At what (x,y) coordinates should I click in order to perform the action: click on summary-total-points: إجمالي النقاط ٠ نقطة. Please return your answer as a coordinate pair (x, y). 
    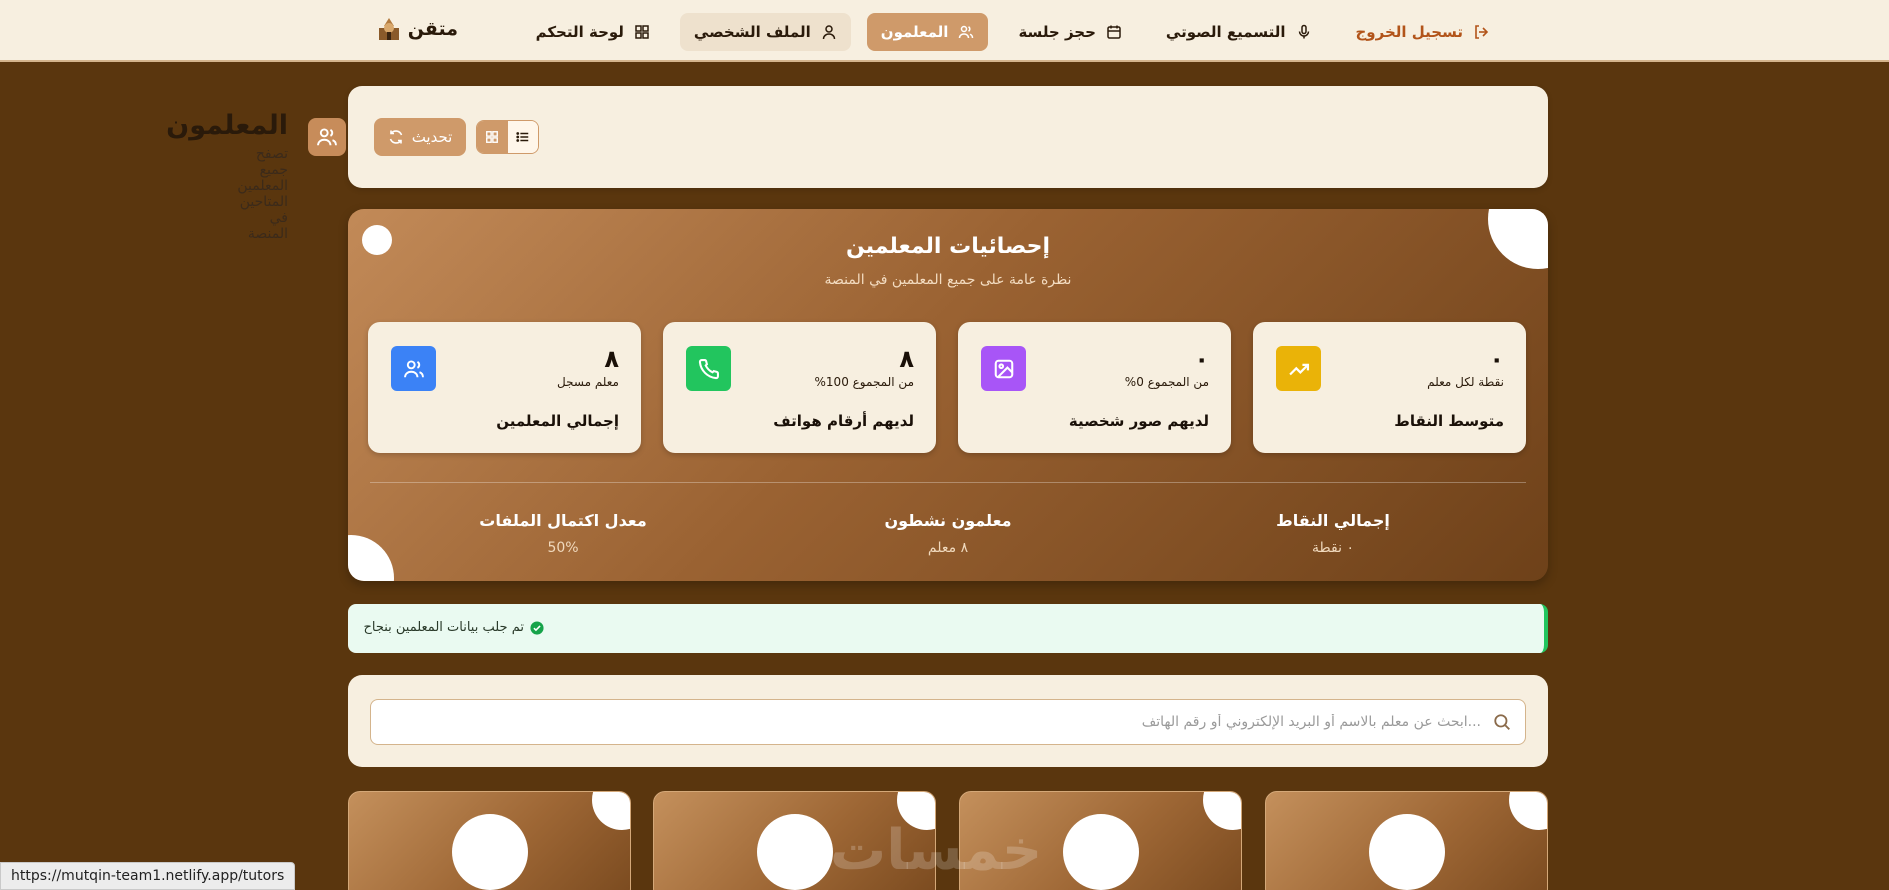
    Looking at the image, I should click on (1333, 533).